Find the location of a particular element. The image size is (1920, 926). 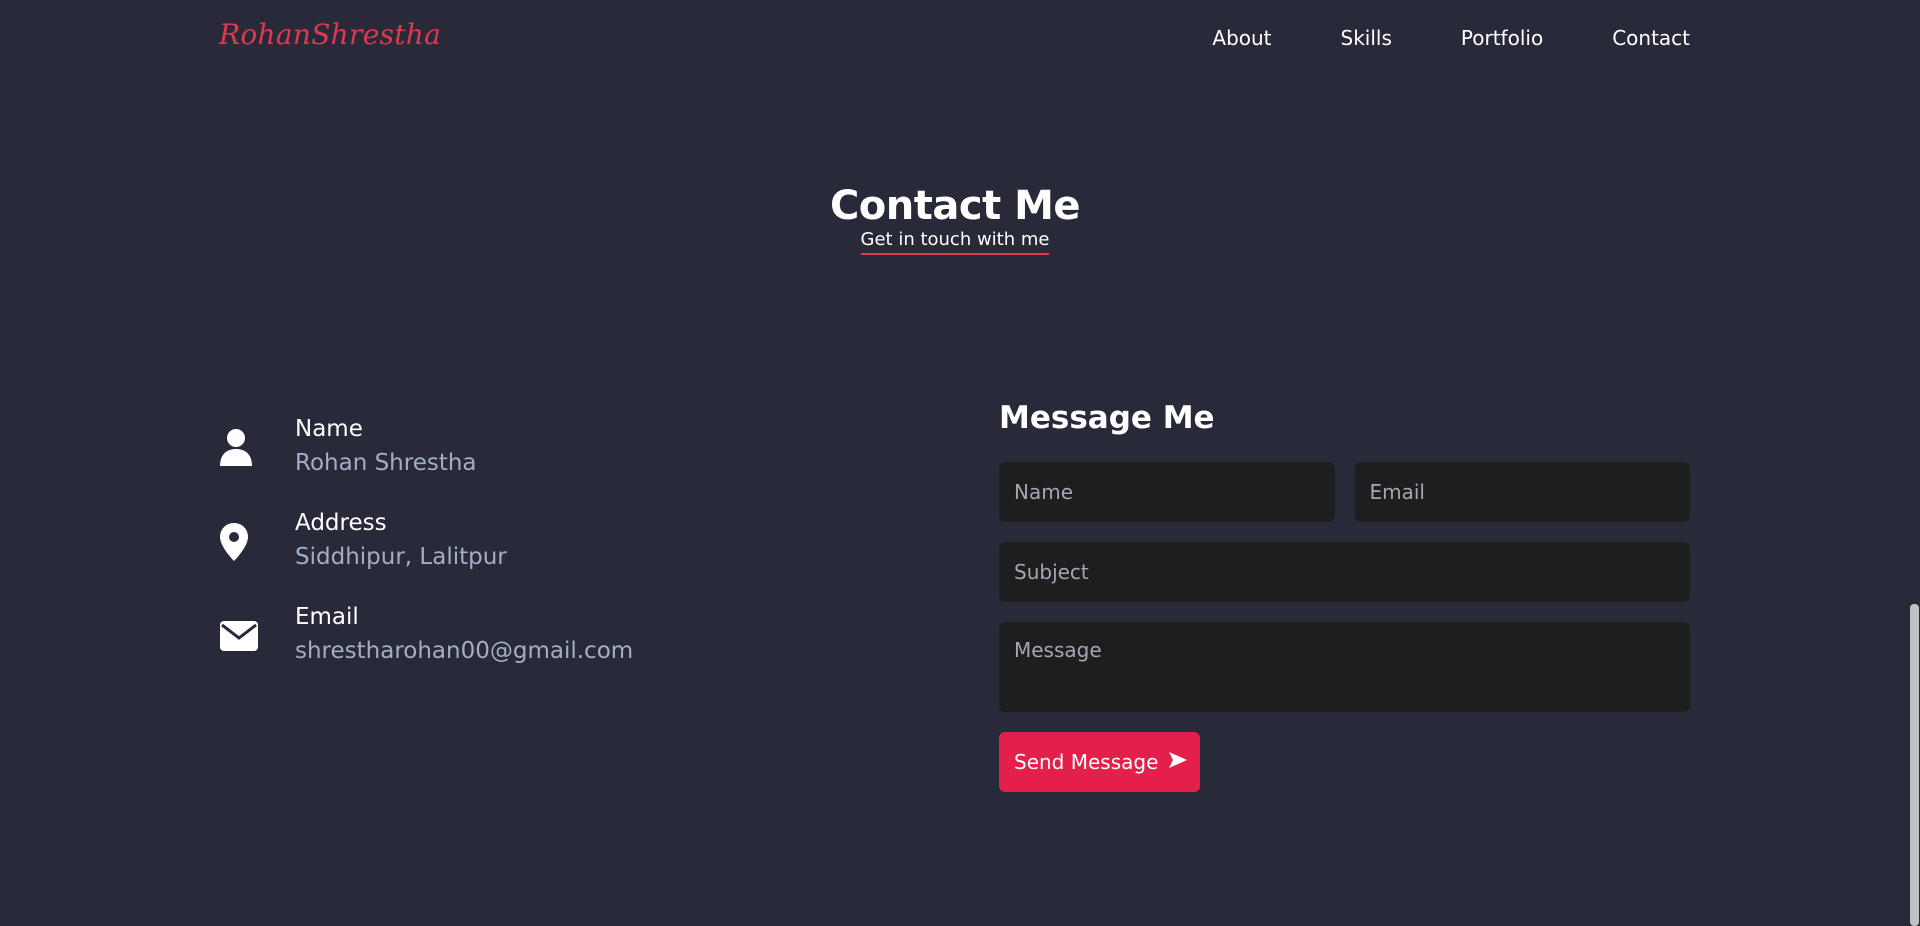

send-message-button: Send Message is located at coordinates (1100, 762).